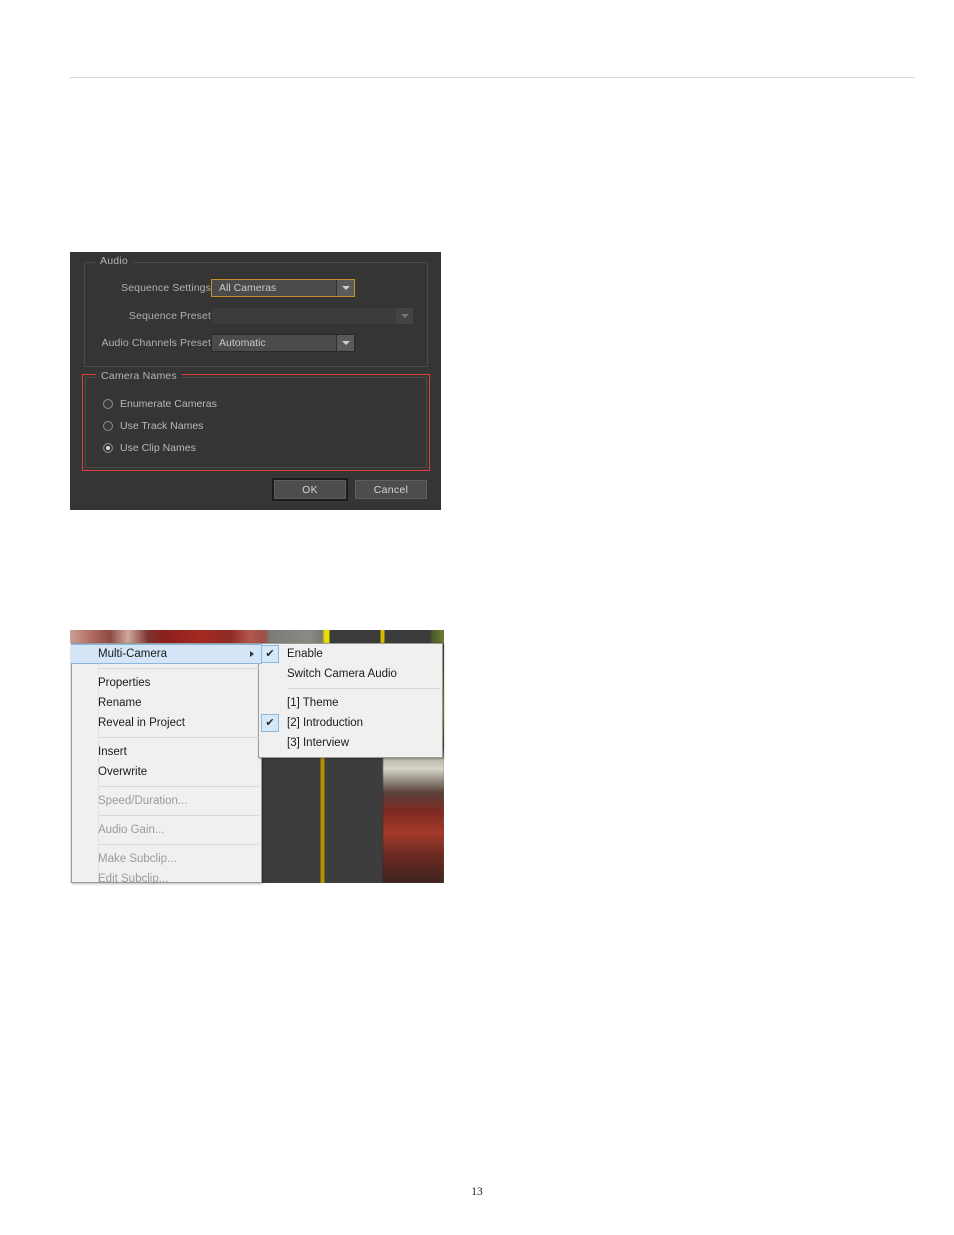  Describe the element at coordinates (310, 489) in the screenshot. I see `ok-button: OK` at that location.